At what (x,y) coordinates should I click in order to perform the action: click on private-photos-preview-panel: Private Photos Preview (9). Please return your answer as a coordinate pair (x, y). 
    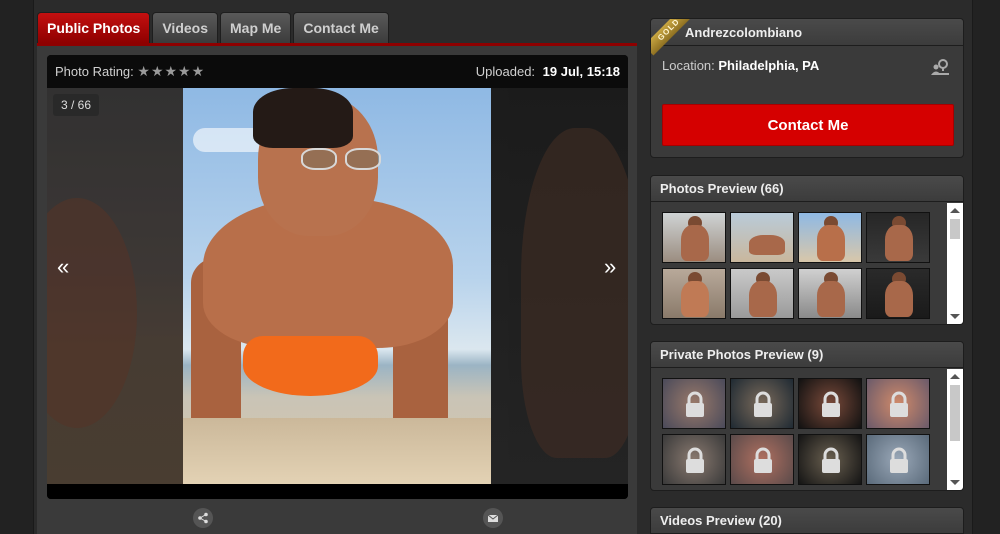
    Looking at the image, I should click on (807, 416).